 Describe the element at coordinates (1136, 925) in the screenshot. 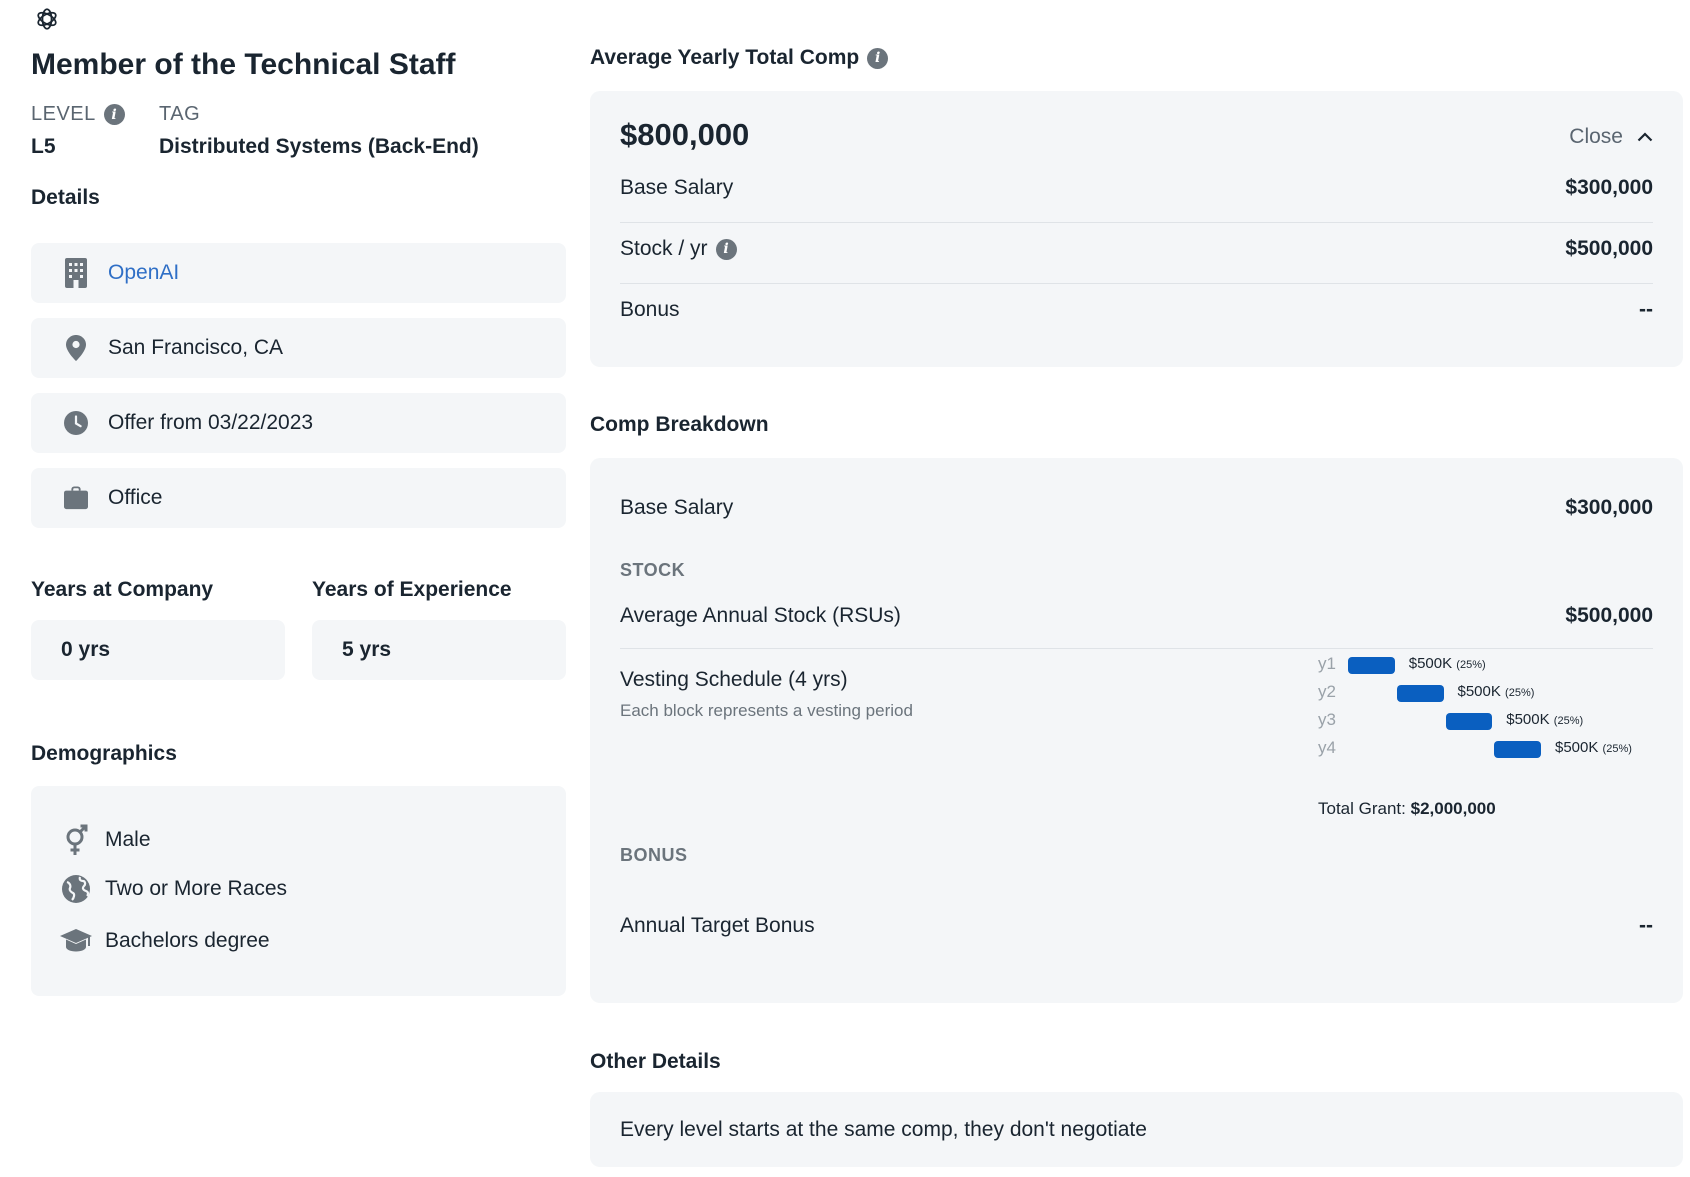

I see `breakdown-bonus-row: Annual Target Bonus --` at that location.